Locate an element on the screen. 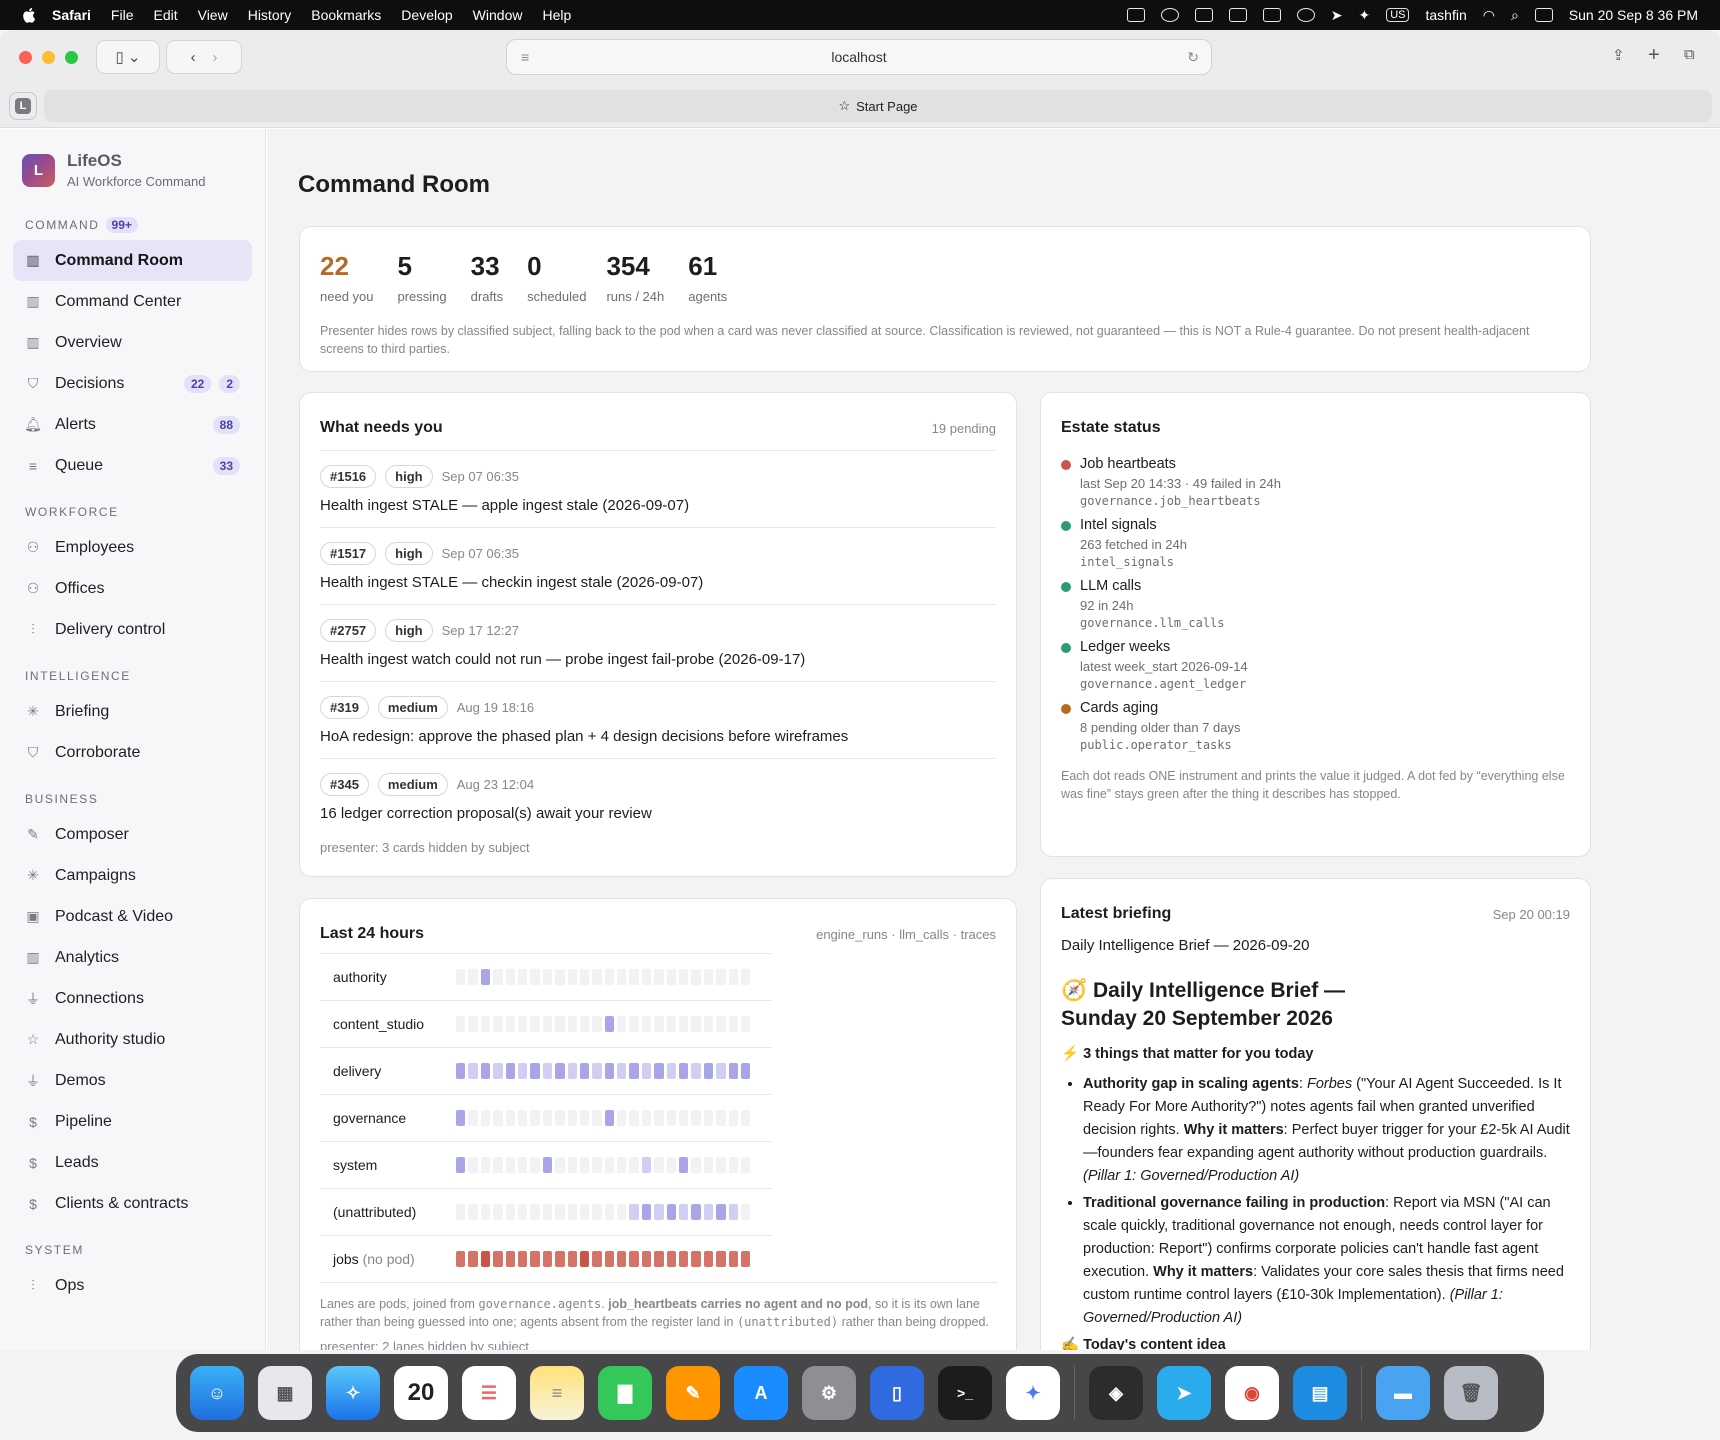  status-icon is located at coordinates (1169, 15).